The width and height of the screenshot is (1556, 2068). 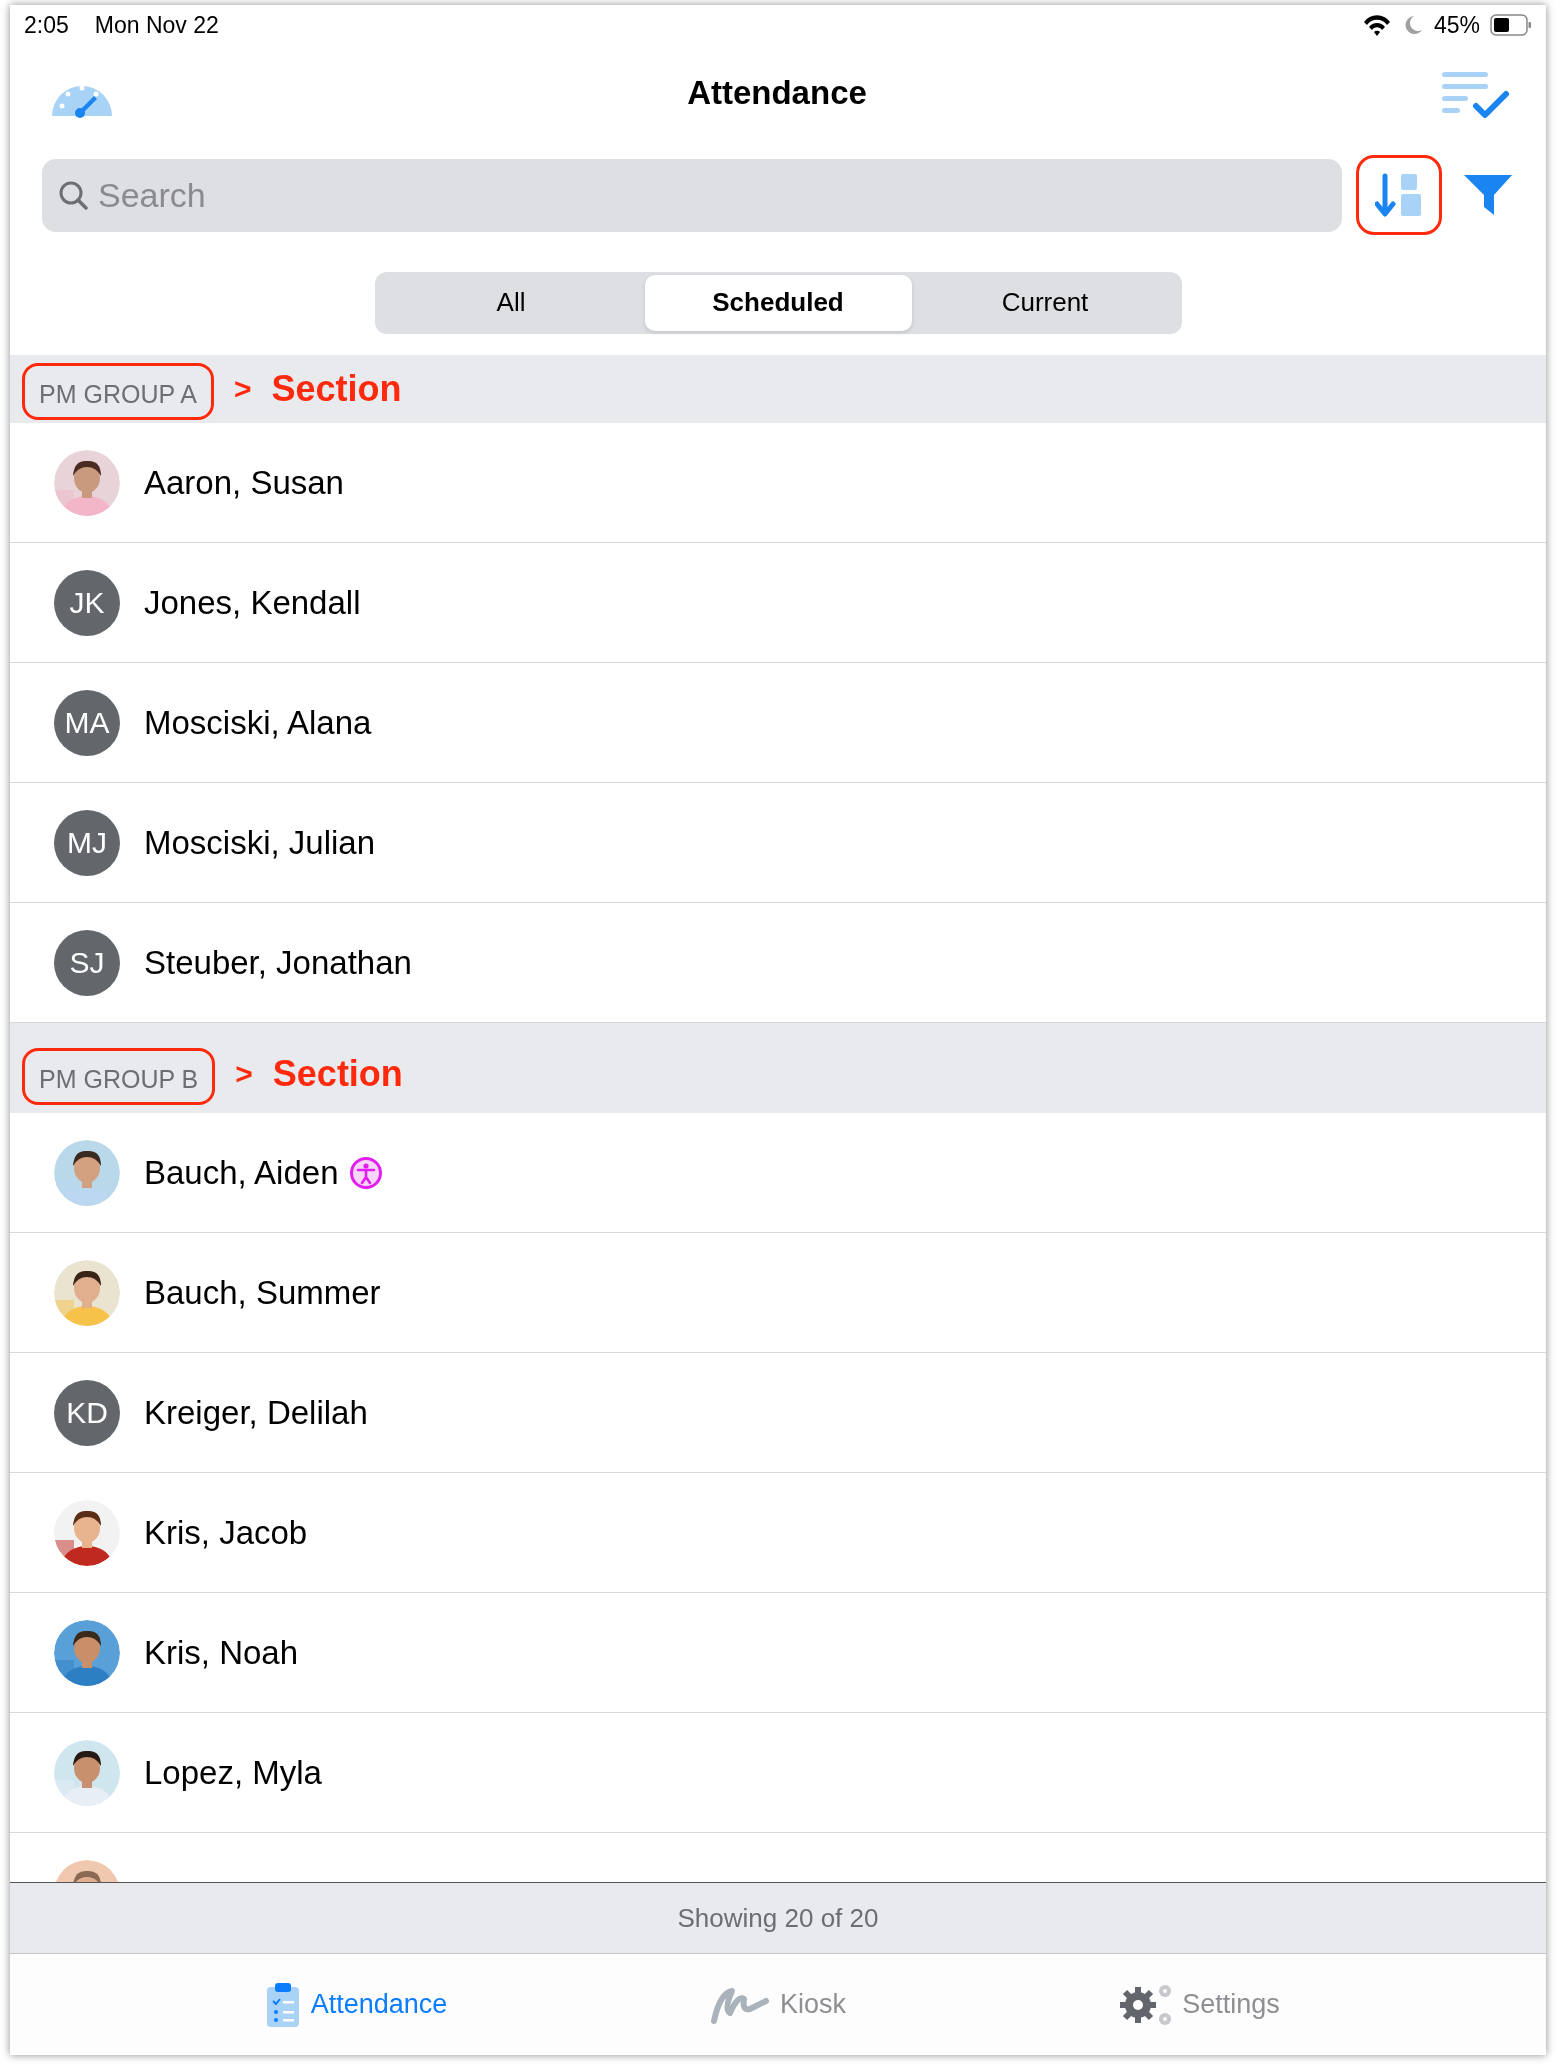 What do you see at coordinates (1376, 25) in the screenshot?
I see `wifi-icon` at bounding box center [1376, 25].